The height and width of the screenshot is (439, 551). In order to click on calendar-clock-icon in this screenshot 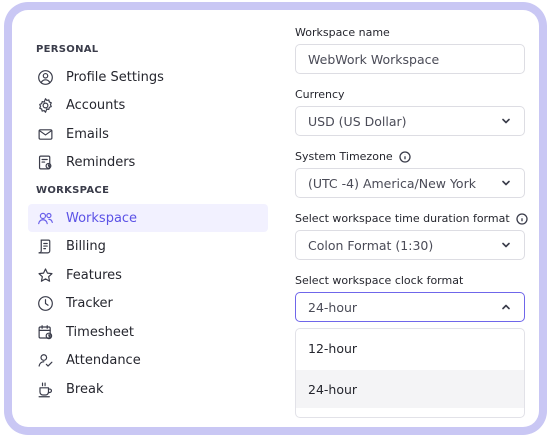, I will do `click(45, 332)`.